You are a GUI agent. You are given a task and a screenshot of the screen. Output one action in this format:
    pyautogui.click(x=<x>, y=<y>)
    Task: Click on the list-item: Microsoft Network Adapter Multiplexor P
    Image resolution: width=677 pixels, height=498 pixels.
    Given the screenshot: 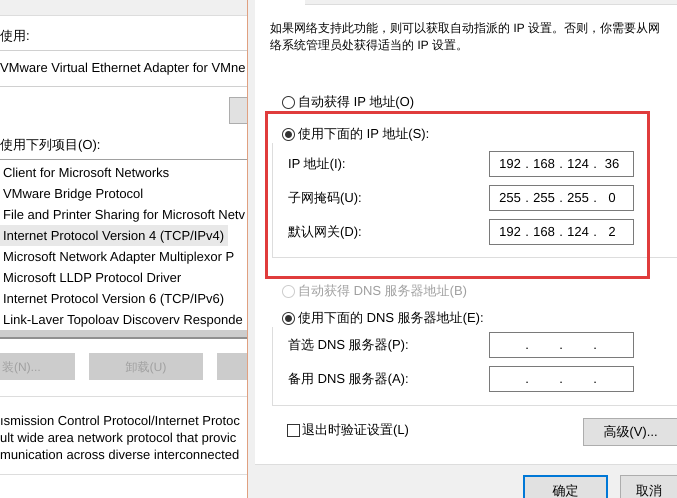 What is the action you would take?
    pyautogui.click(x=119, y=256)
    